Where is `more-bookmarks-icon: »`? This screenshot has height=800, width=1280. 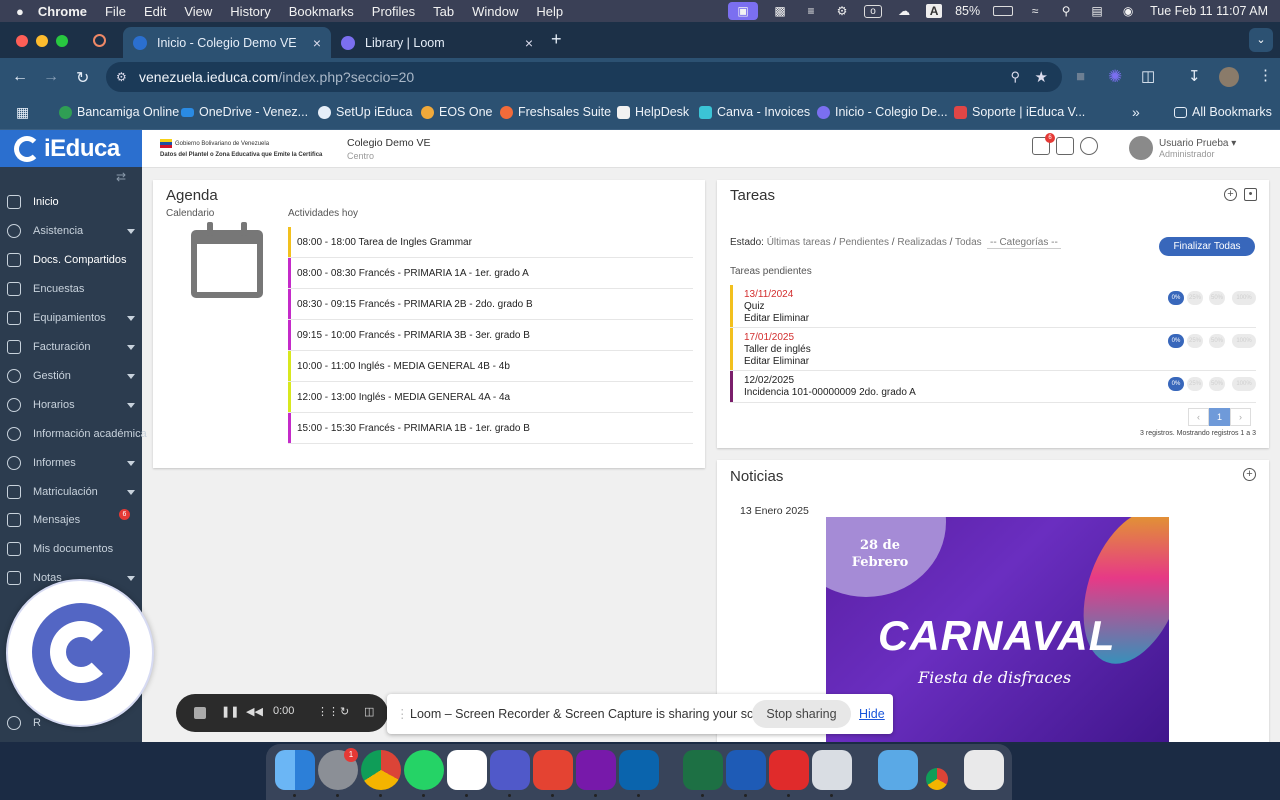
more-bookmarks-icon: » is located at coordinates (1136, 112).